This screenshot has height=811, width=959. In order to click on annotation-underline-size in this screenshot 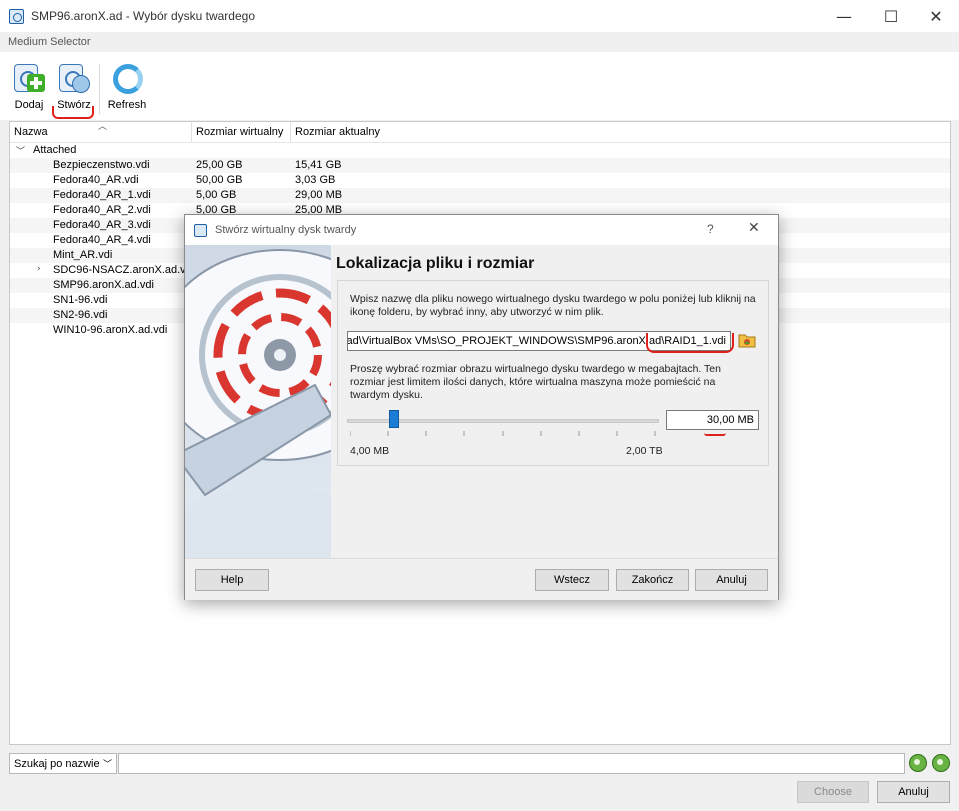, I will do `click(715, 434)`.